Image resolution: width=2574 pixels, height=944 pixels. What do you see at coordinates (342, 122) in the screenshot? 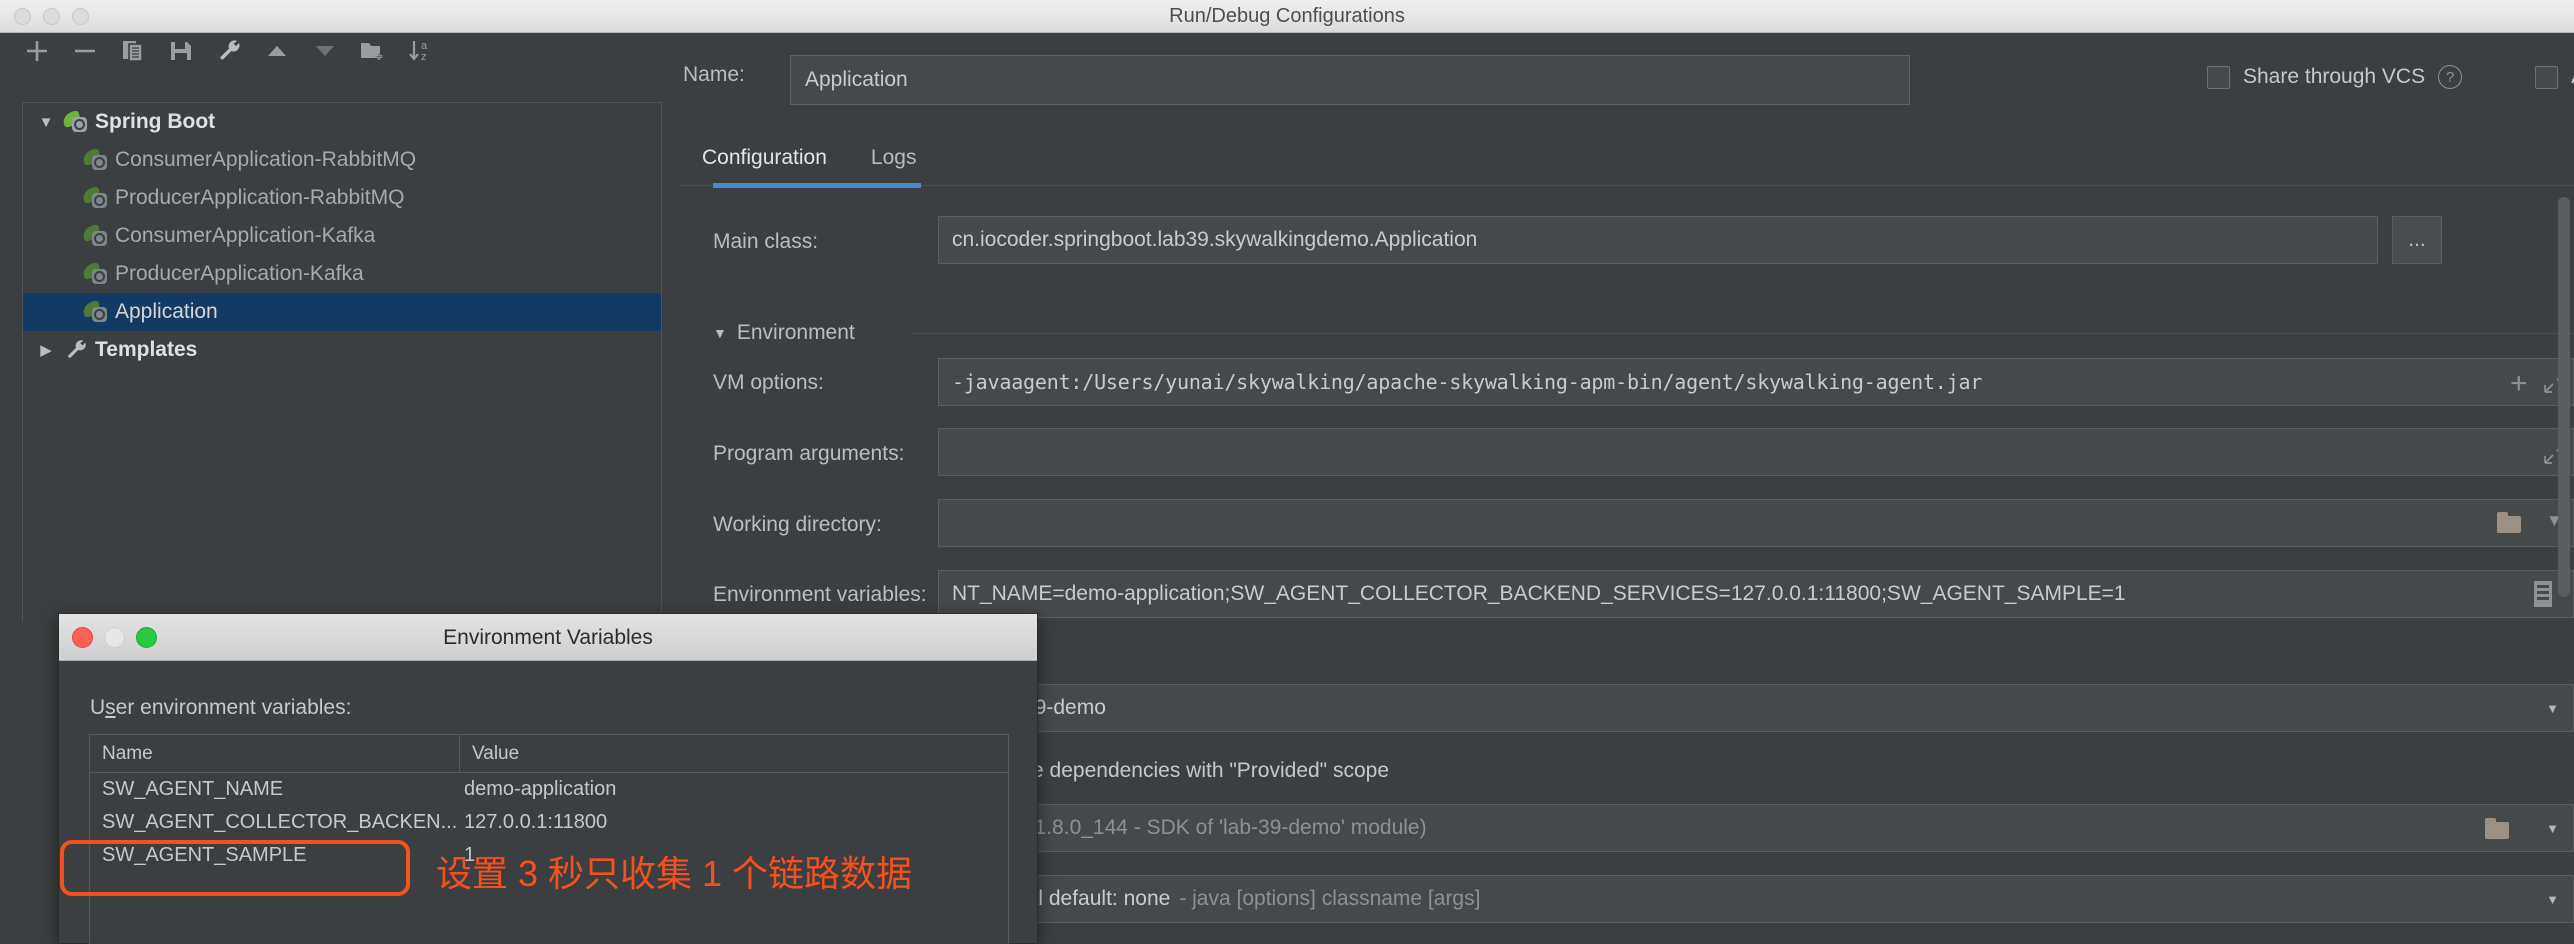
I see `tree-group-spring-boot: ▼ Spring Boot` at bounding box center [342, 122].